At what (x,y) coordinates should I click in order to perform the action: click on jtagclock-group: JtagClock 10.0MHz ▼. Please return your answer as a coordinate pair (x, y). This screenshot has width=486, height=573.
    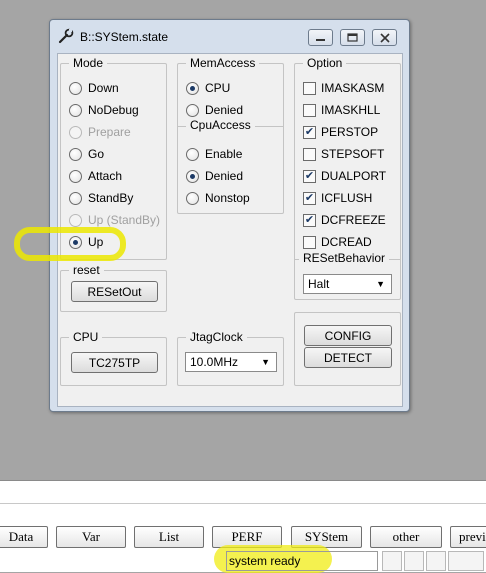
    Looking at the image, I should click on (230, 358).